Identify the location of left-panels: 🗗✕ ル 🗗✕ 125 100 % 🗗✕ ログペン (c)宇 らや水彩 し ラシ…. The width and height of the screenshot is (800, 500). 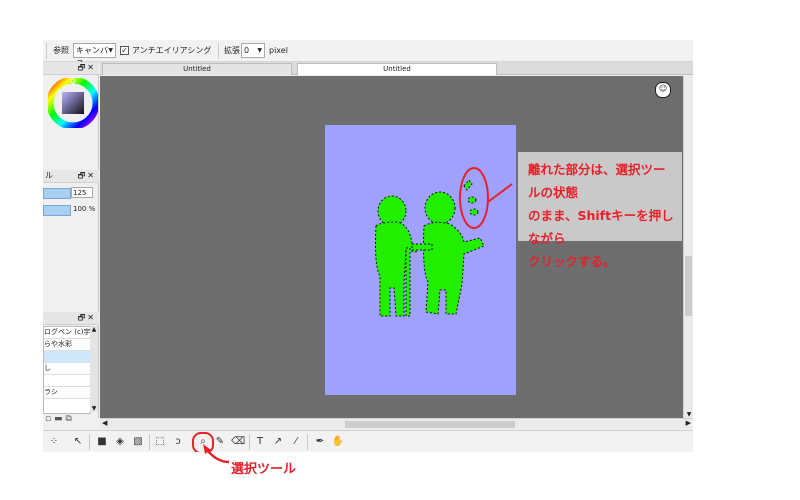
(71, 243).